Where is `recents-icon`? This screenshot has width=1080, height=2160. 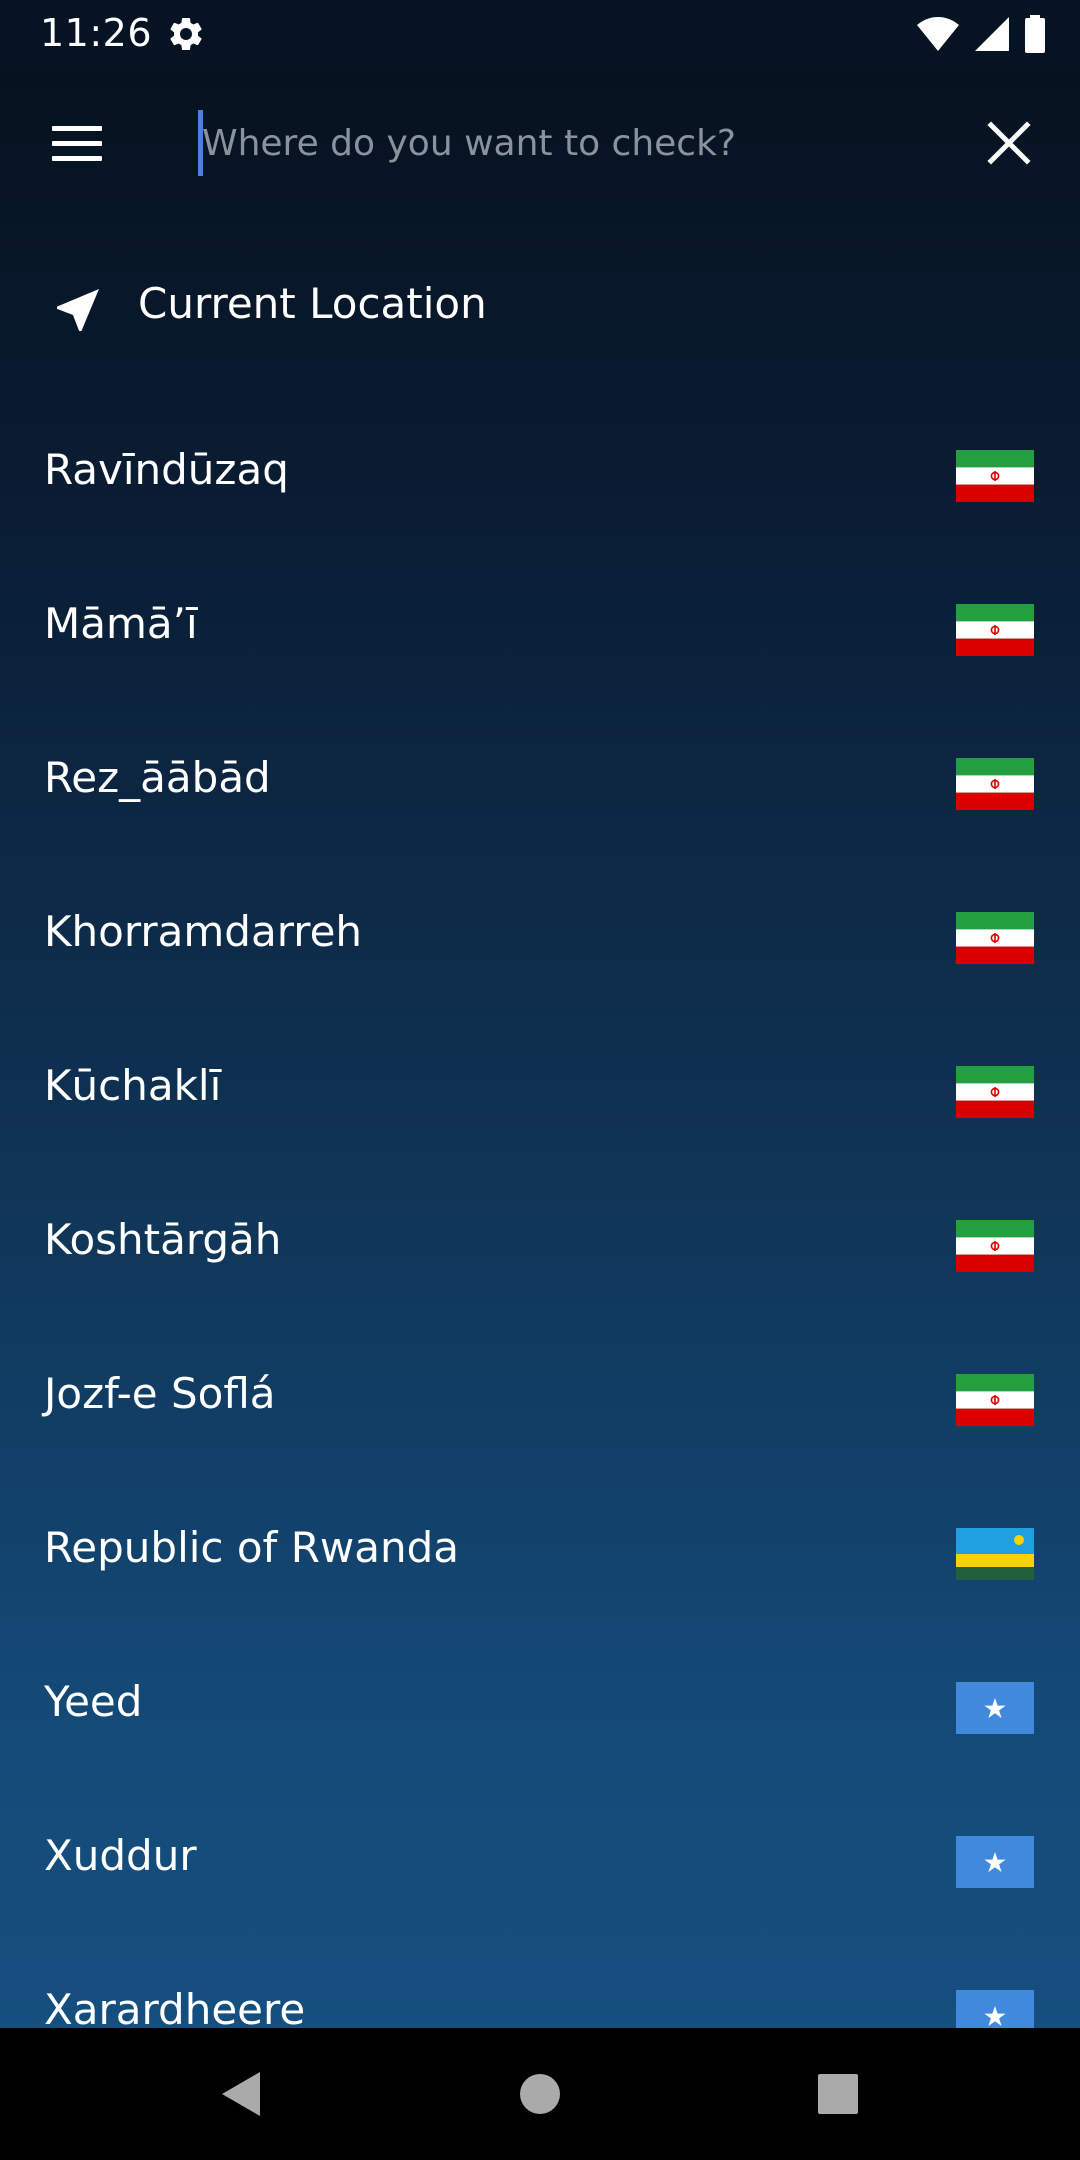 recents-icon is located at coordinates (838, 2094).